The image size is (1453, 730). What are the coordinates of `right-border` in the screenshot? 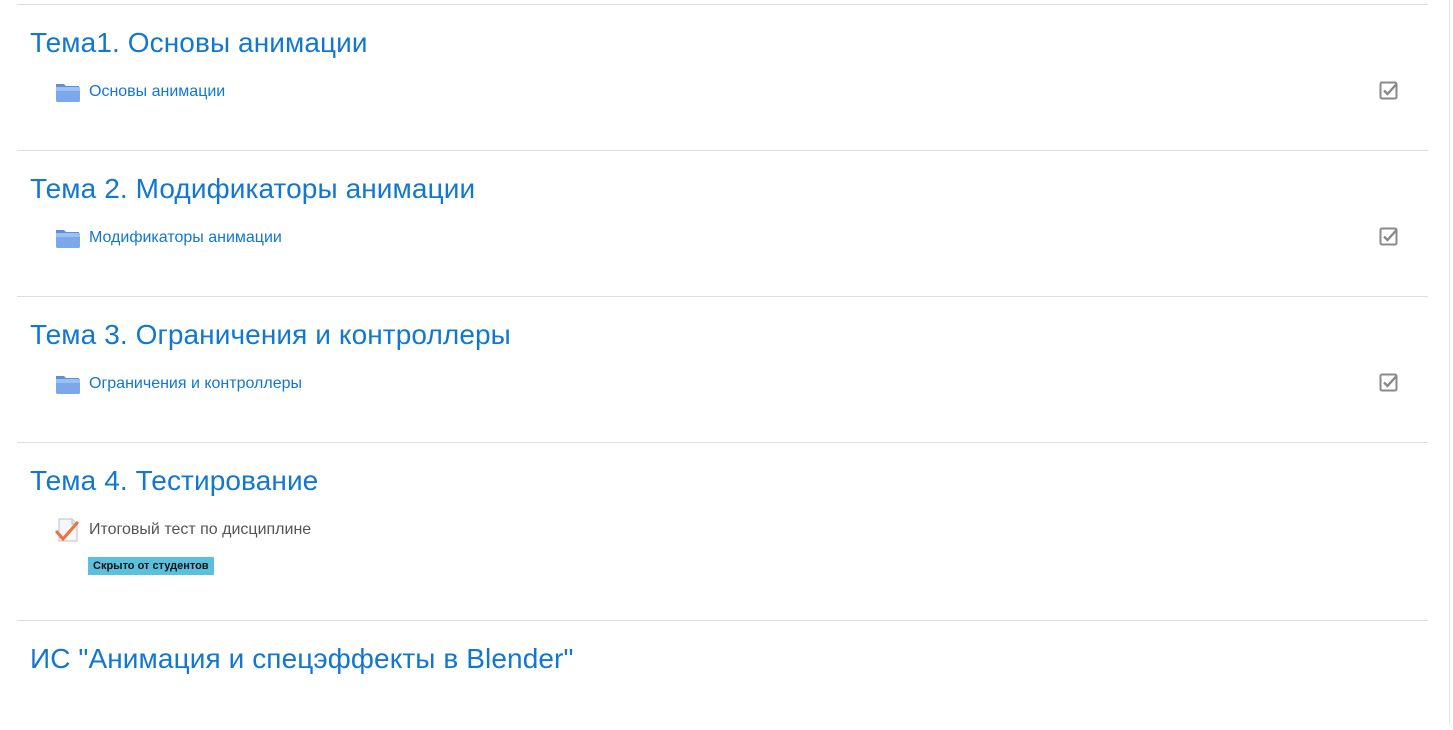 It's located at (1449, 362).